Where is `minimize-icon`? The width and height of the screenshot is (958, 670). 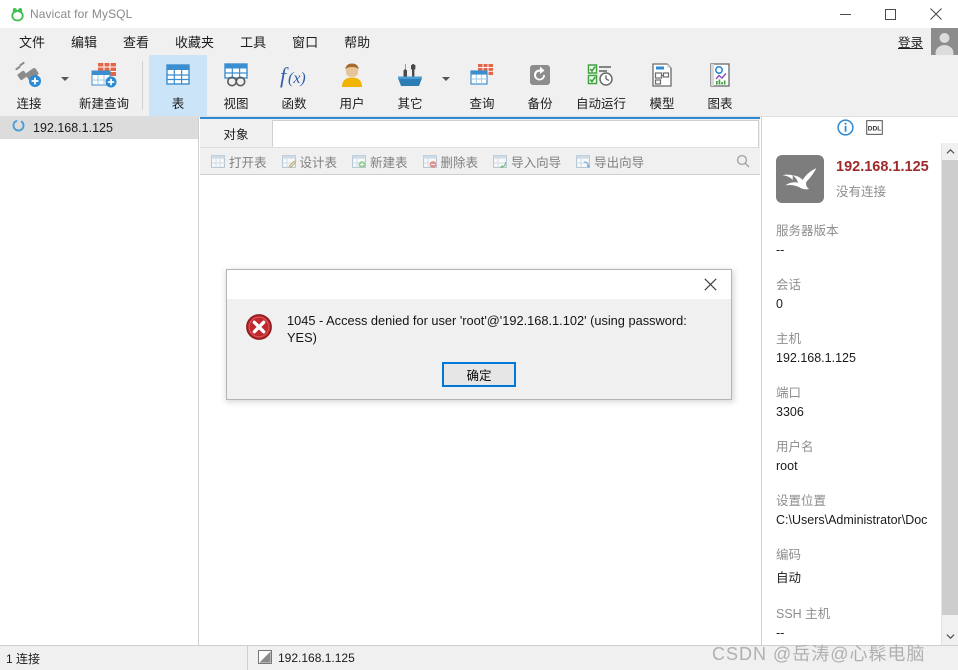 minimize-icon is located at coordinates (845, 14).